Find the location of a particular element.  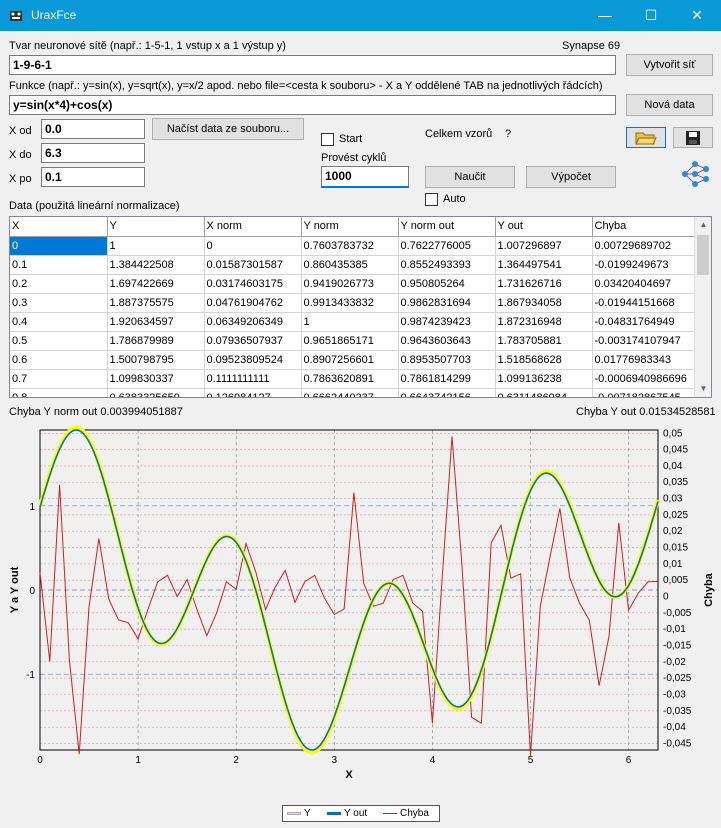

table-cell: 0.860435385 is located at coordinates (350, 265).